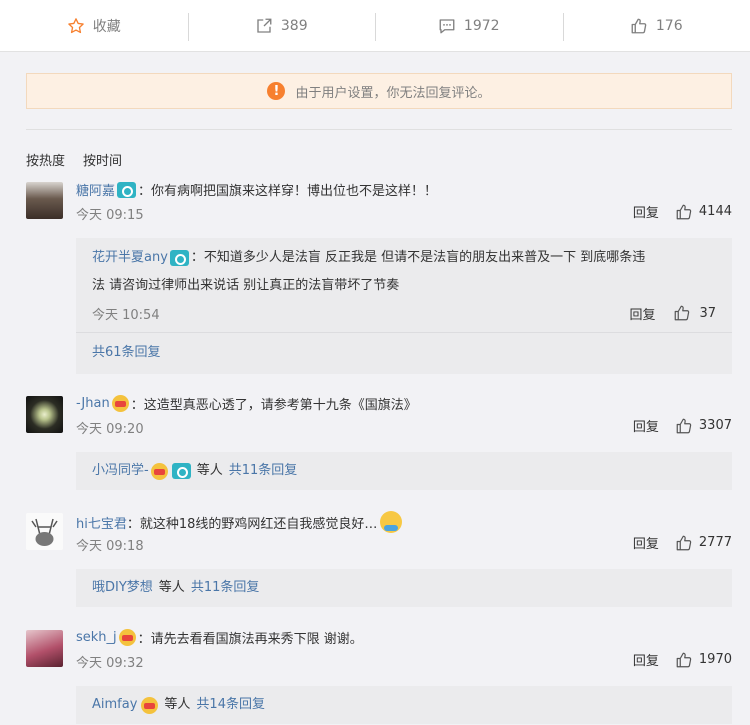  What do you see at coordinates (95, 189) in the screenshot?
I see `comment-username: 糖阿嘉` at bounding box center [95, 189].